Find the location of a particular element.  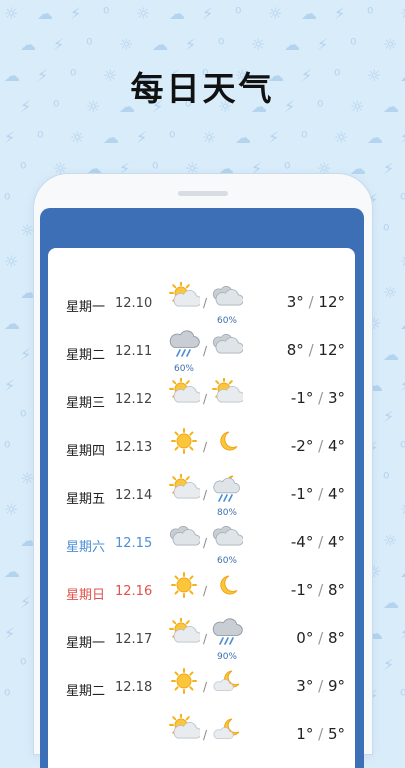

date-label: 12.16 is located at coordinates (134, 591).